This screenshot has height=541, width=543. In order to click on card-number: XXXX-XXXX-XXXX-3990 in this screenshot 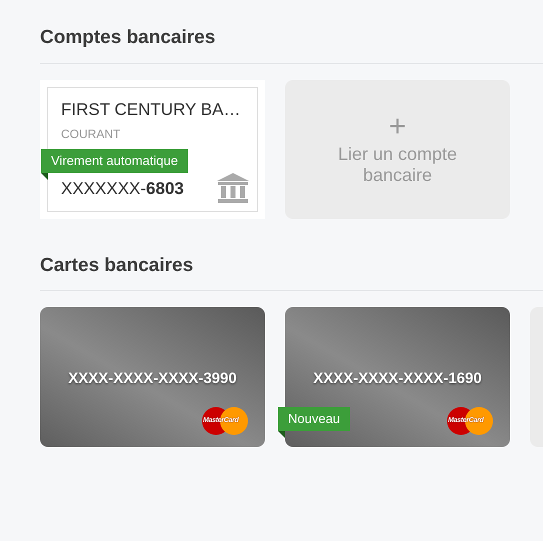, I will do `click(152, 378)`.